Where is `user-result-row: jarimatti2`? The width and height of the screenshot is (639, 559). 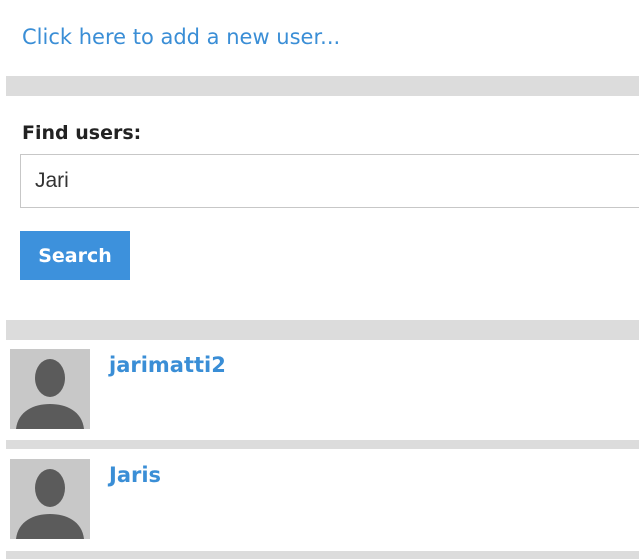 user-result-row: jarimatti2 is located at coordinates (323, 390).